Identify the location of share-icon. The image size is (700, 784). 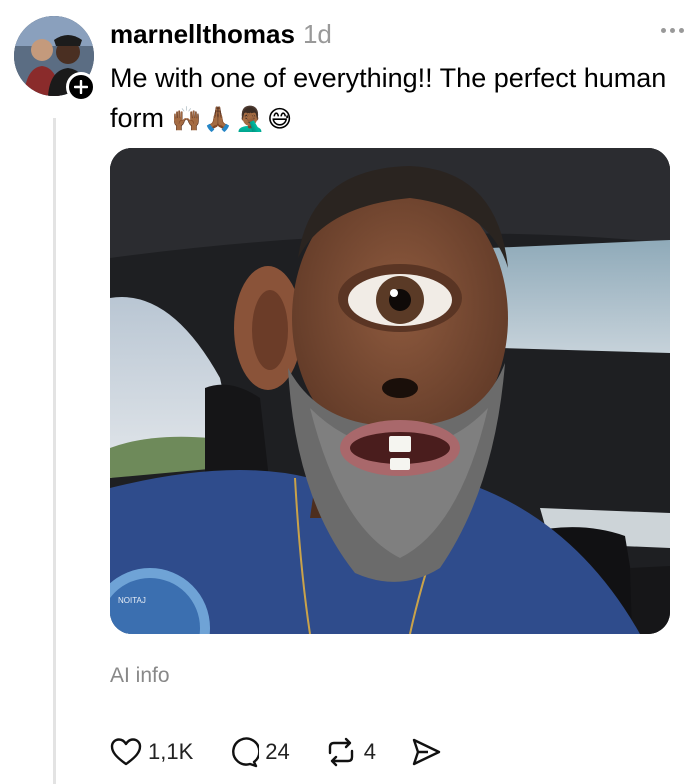
(426, 752).